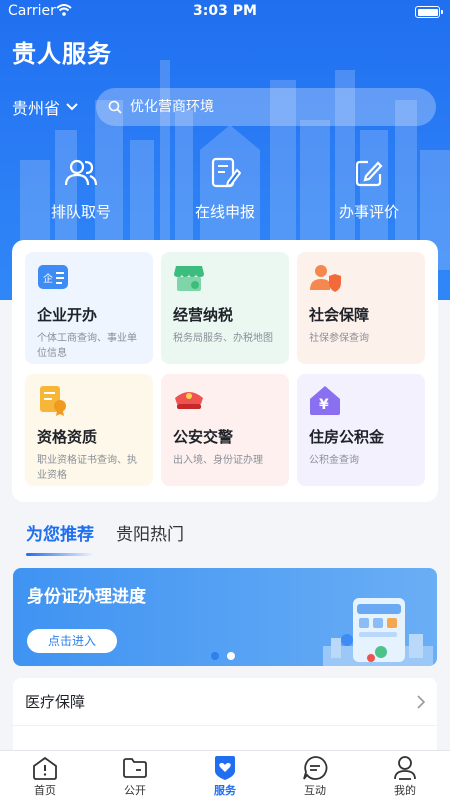 The height and width of the screenshot is (800, 450). What do you see at coordinates (405, 790) in the screenshot?
I see `tab-mine-label: 我的` at bounding box center [405, 790].